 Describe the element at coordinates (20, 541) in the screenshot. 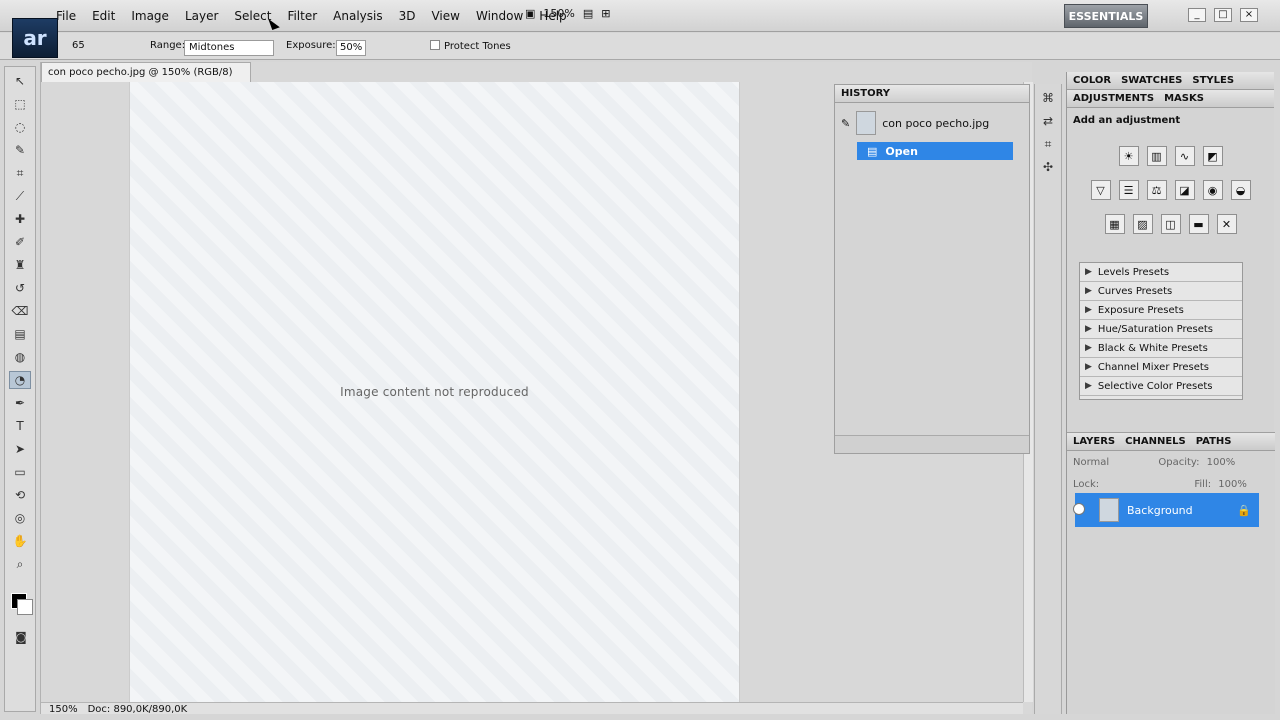

I see `hand-tool-icon: ✋` at that location.